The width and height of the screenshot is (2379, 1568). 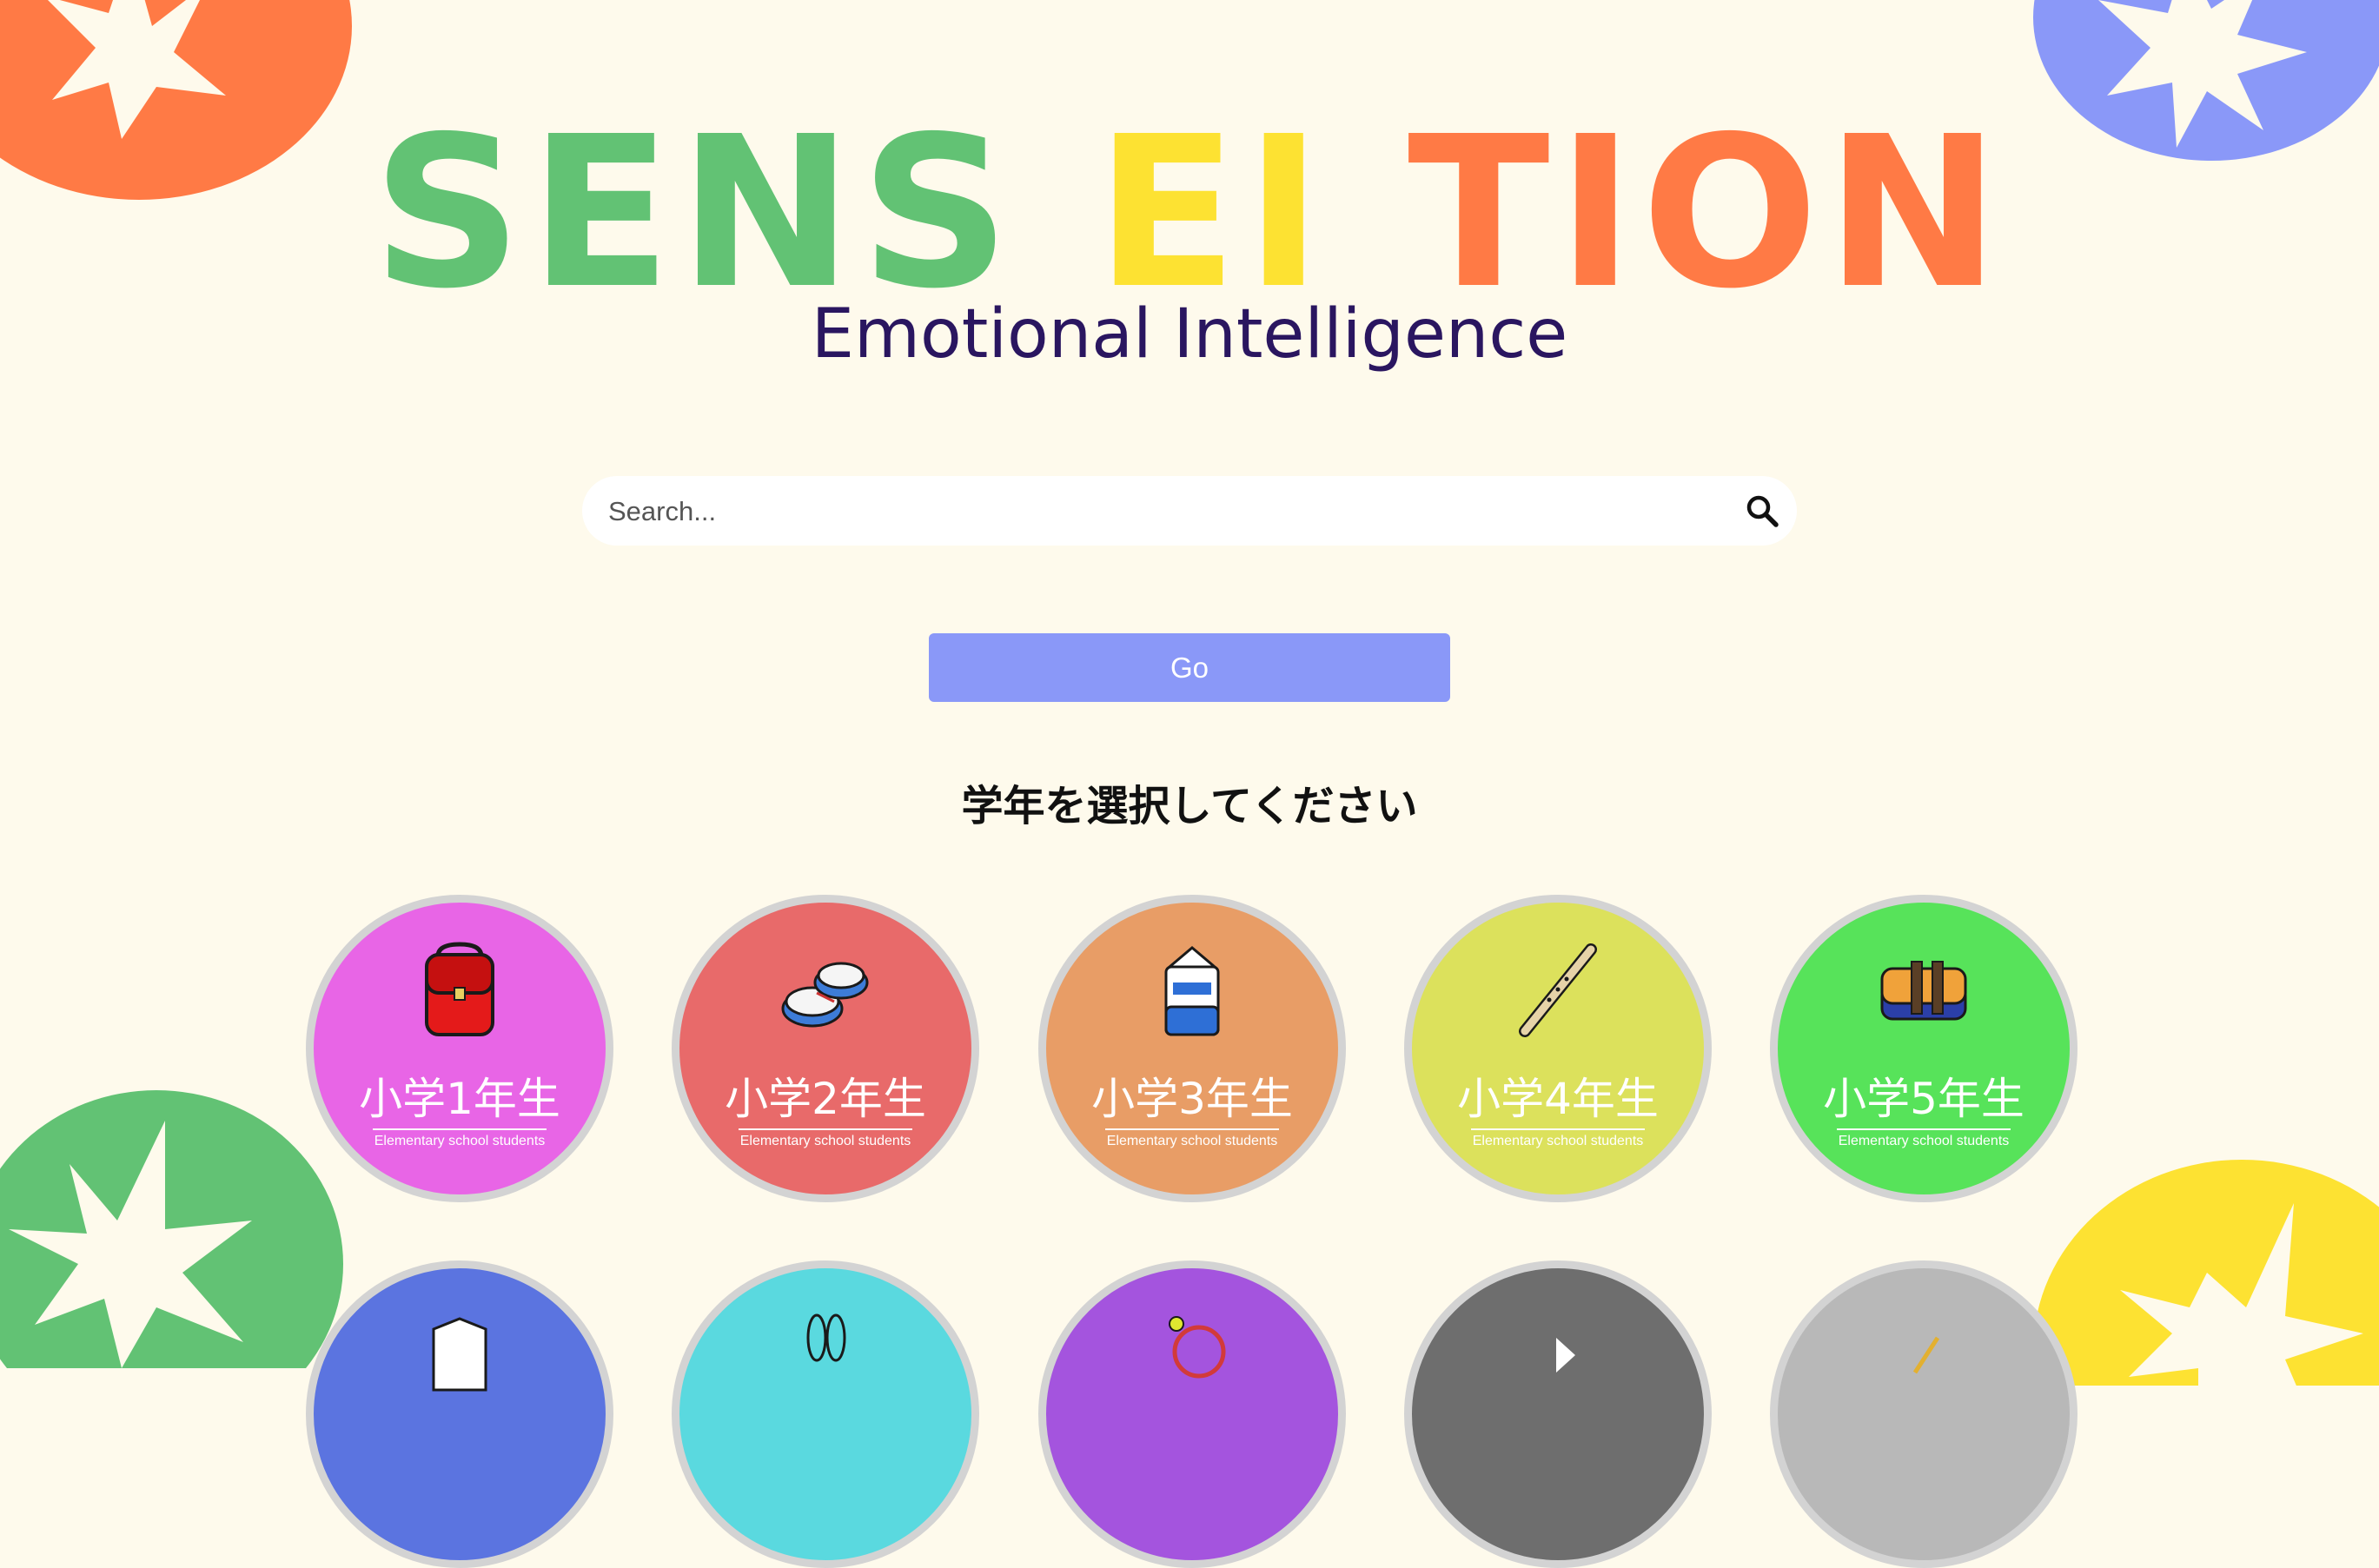 What do you see at coordinates (2206, 1273) in the screenshot?
I see `decor-blob-bottom-right` at bounding box center [2206, 1273].